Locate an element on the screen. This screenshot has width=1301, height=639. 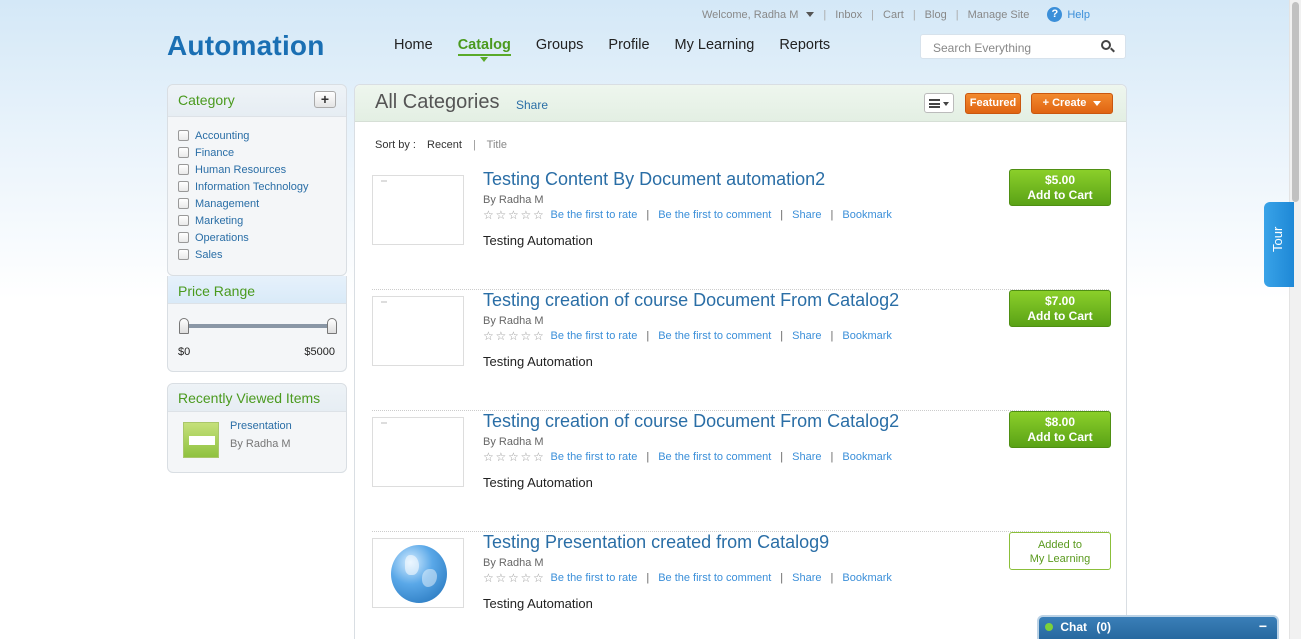
category-item: Human Resources is located at coordinates (262, 169).